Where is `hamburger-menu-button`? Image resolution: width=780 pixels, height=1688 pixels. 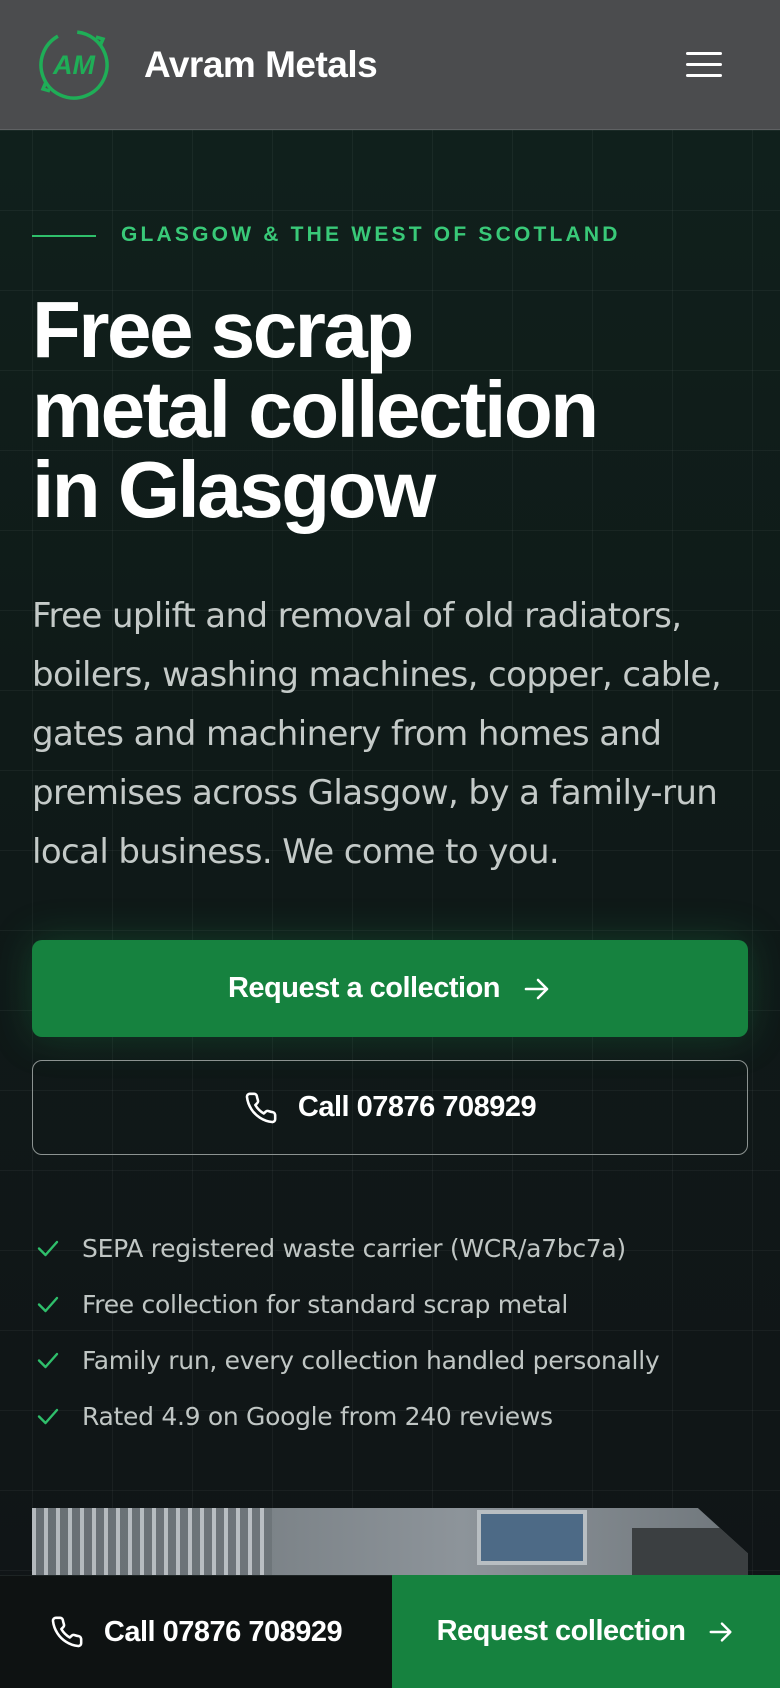 hamburger-menu-button is located at coordinates (704, 64).